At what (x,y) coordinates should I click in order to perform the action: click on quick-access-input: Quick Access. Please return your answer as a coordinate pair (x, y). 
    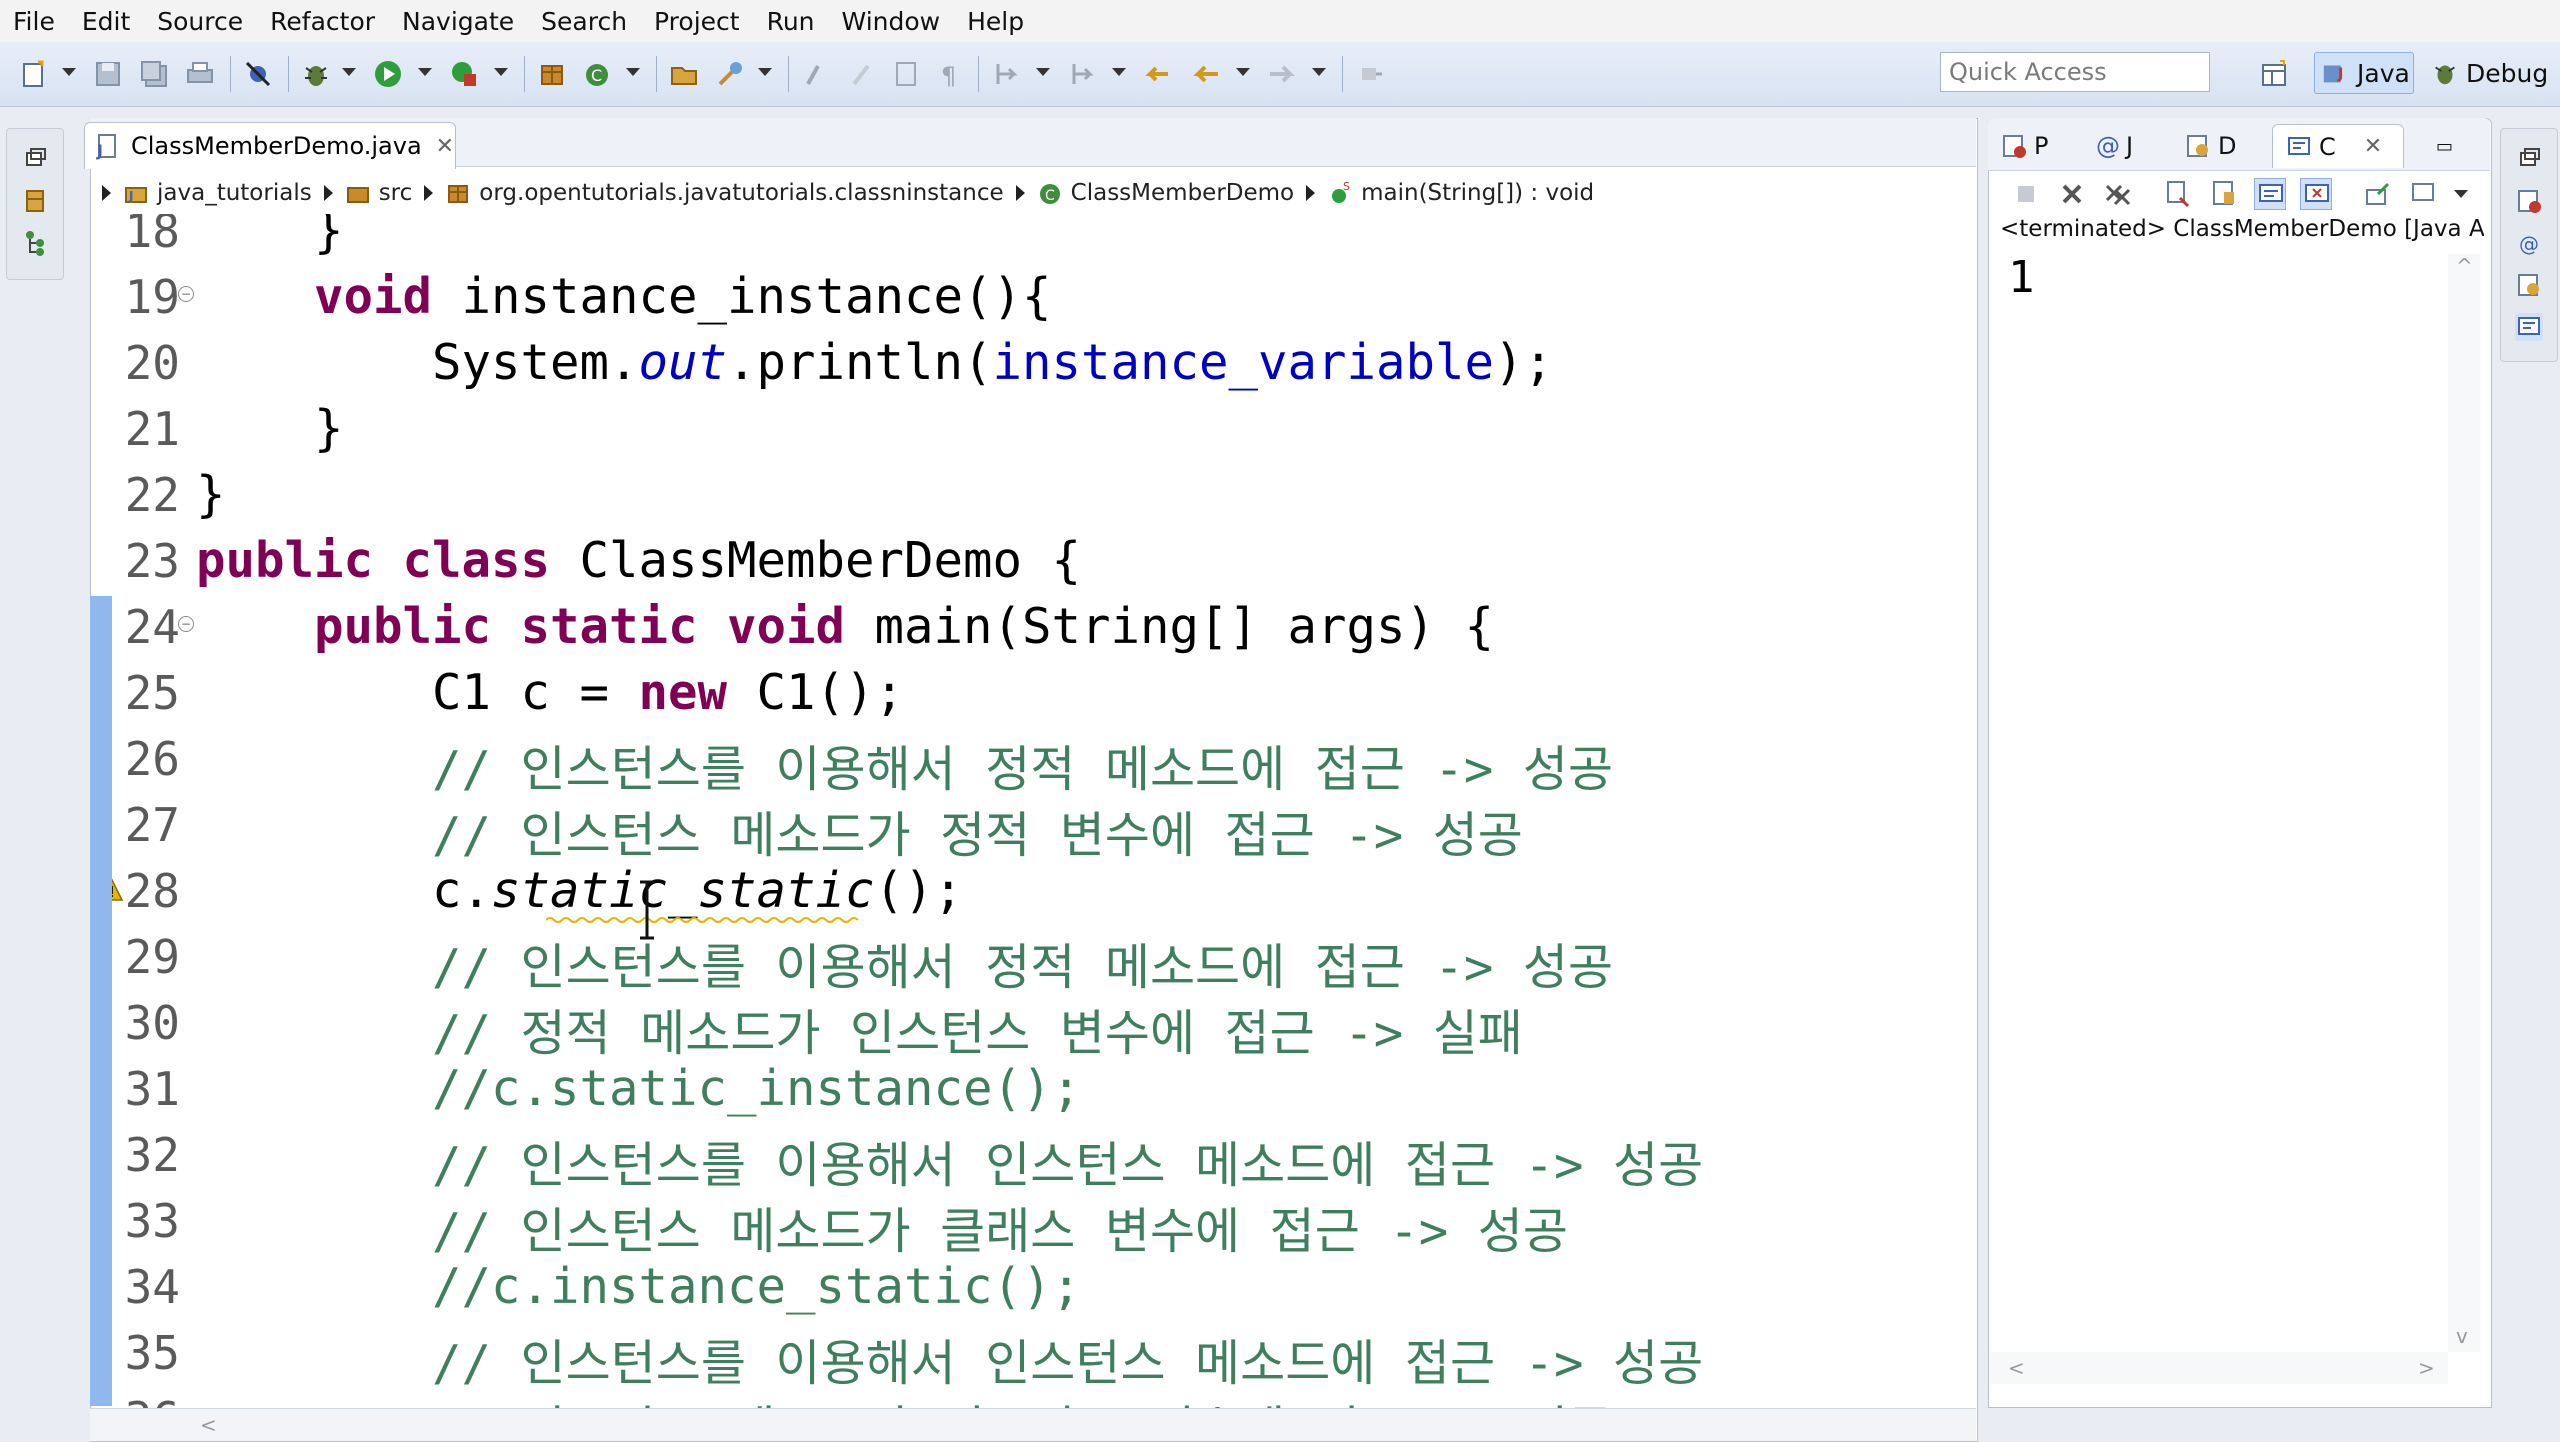
    Looking at the image, I should click on (2075, 72).